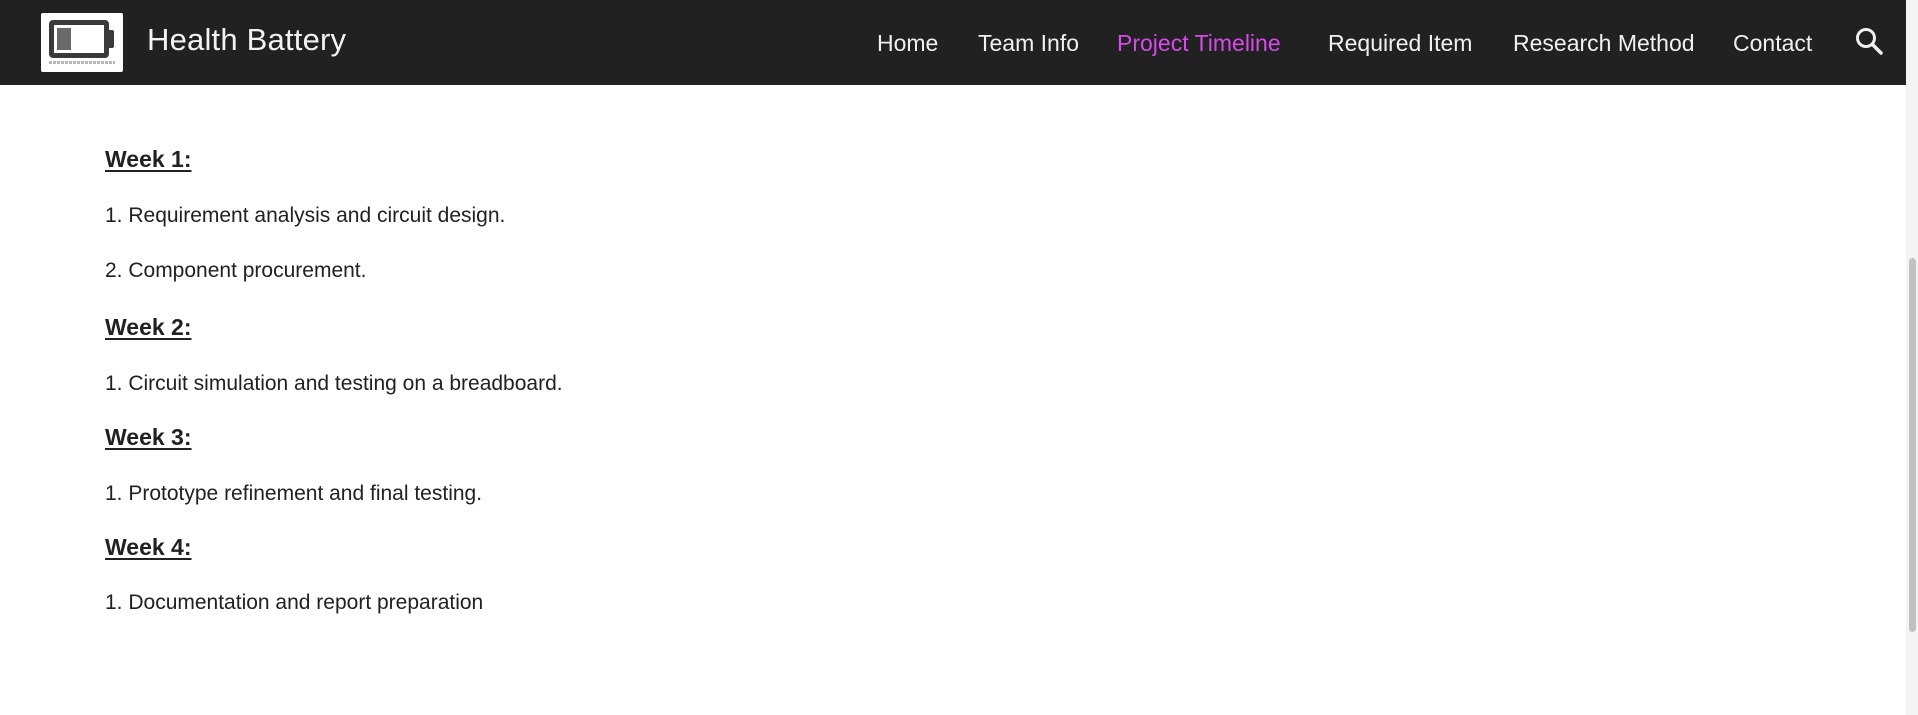 This screenshot has height=715, width=1918. Describe the element at coordinates (148, 437) in the screenshot. I see `week-3-heading: Week 3:` at that location.